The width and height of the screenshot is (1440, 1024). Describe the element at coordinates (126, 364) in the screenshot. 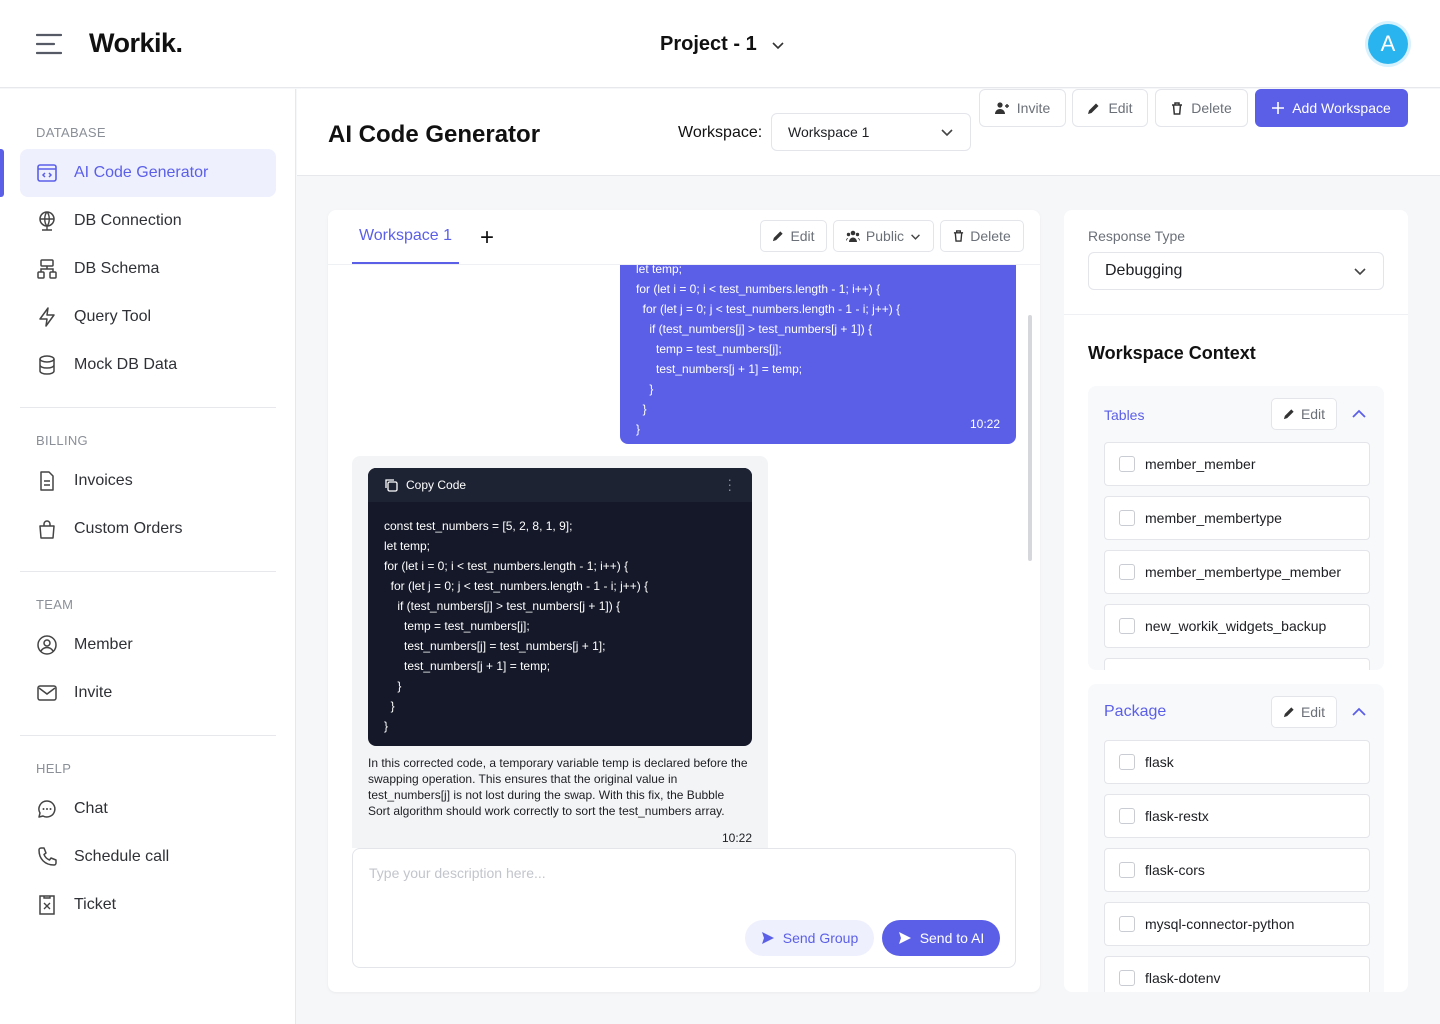

I see `sidebar-item-label: Mock DB Data` at that location.